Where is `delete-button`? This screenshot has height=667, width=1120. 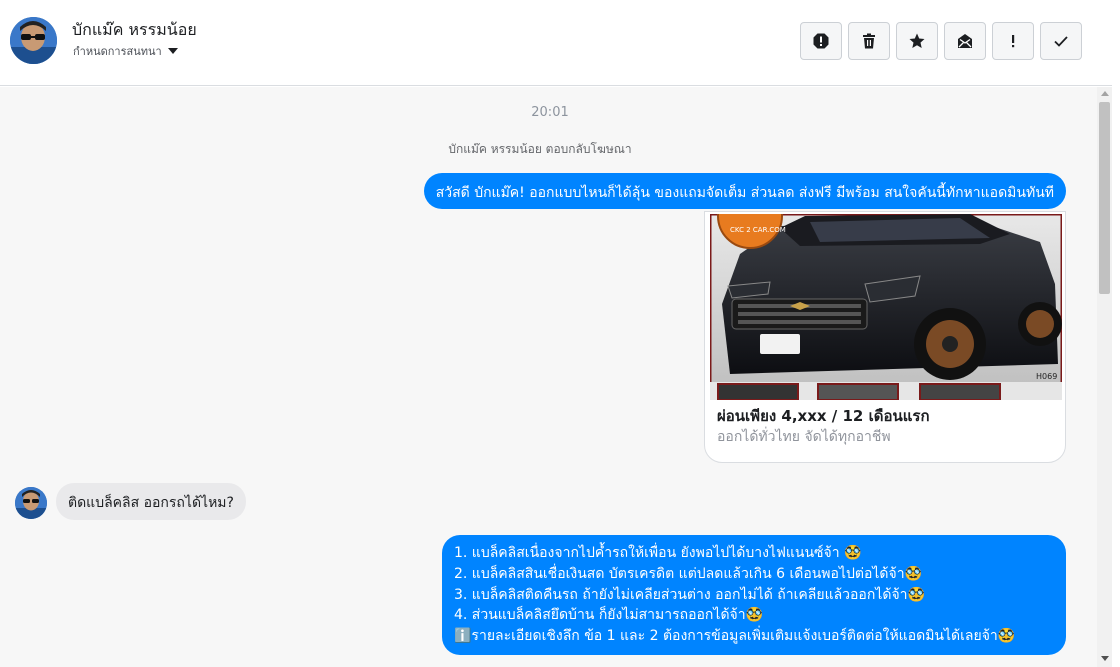
delete-button is located at coordinates (869, 41).